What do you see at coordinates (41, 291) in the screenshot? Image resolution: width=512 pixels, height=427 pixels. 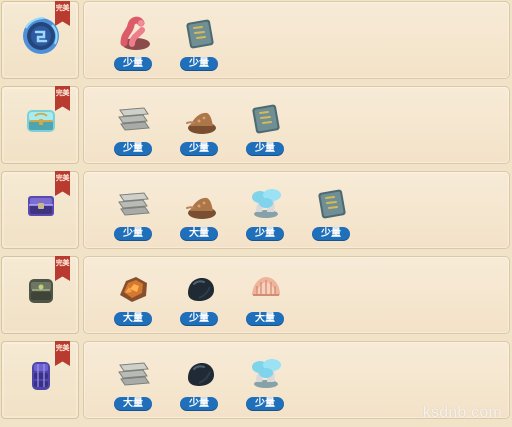 I see `armor-piece-icon` at bounding box center [41, 291].